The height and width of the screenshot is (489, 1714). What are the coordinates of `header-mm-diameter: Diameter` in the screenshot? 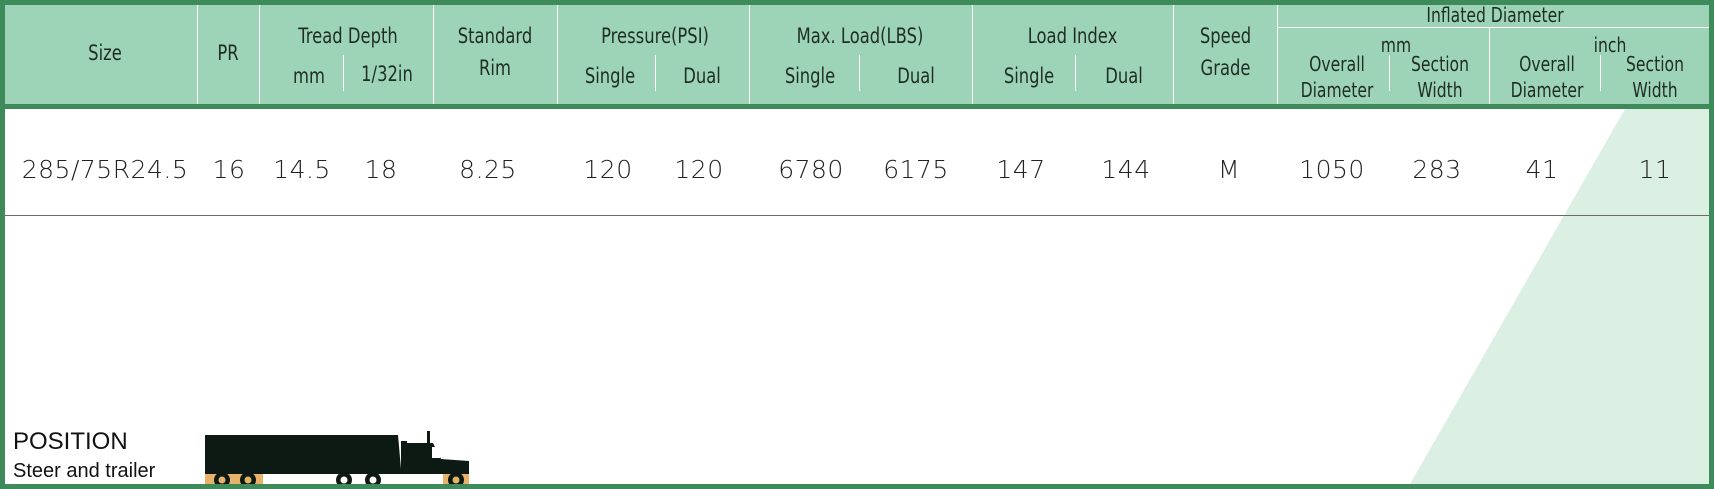 It's located at (1337, 90).